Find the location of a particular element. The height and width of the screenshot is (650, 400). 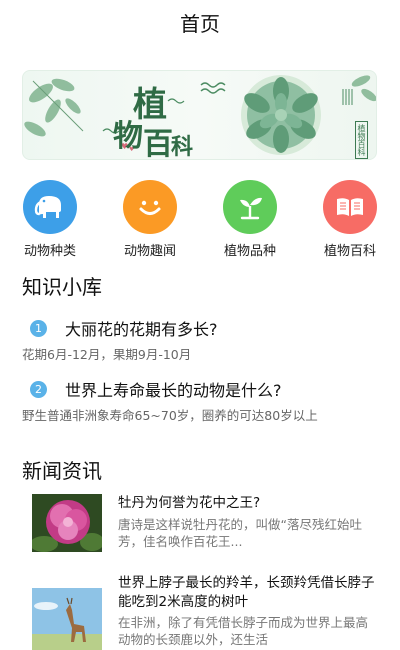

banner: ♥ ♥ 植 物 百 科 植物百科 is located at coordinates (199, 115).